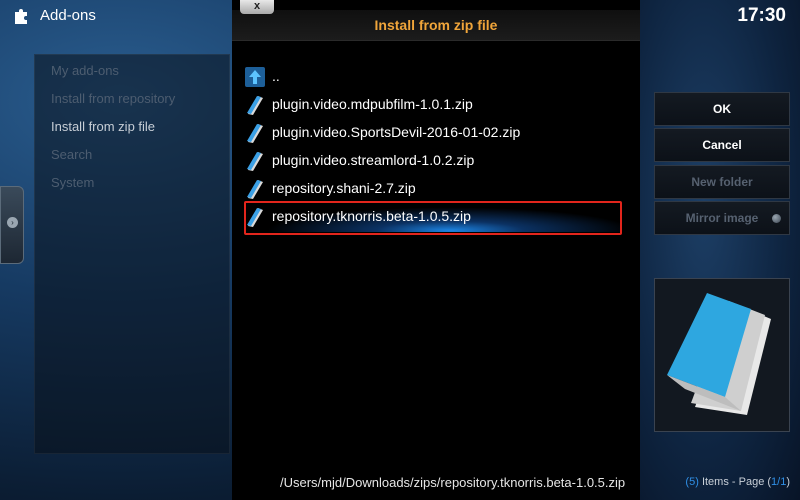 The image size is (800, 500). Describe the element at coordinates (103, 126) in the screenshot. I see `menu-item-install-from-zip: Install from zip file` at that location.